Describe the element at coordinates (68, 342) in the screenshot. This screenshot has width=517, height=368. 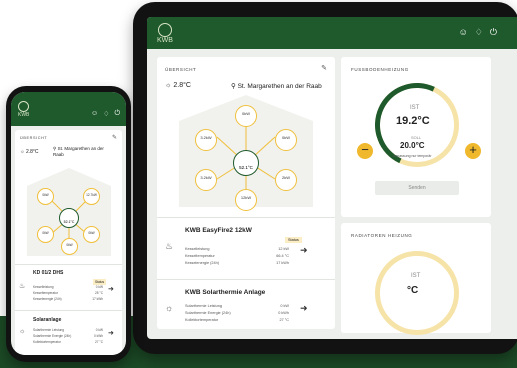
I see `phone-solar-row: Kollektortemperatur 27 °C` at that location.